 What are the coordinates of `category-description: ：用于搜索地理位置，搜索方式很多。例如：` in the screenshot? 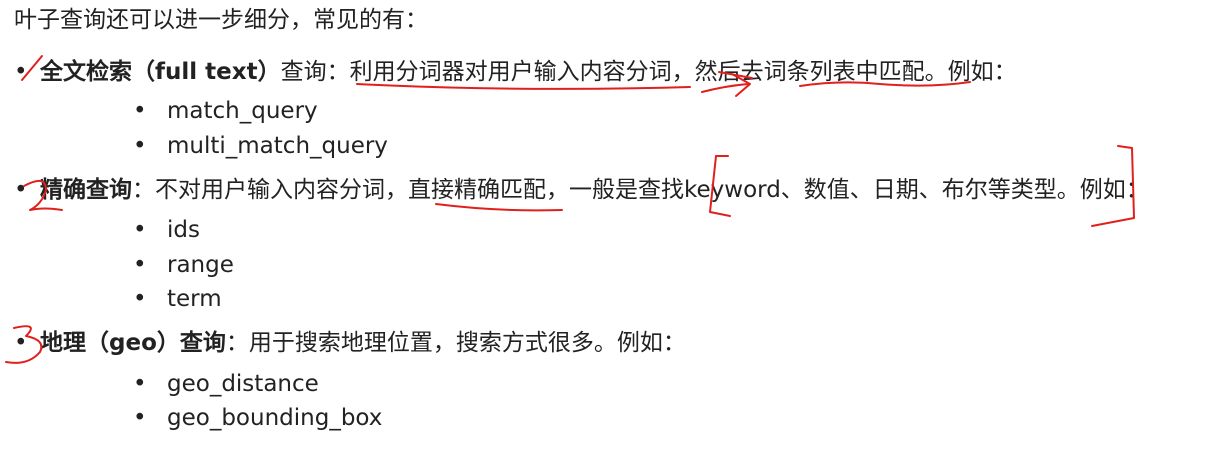 It's located at (455, 343).